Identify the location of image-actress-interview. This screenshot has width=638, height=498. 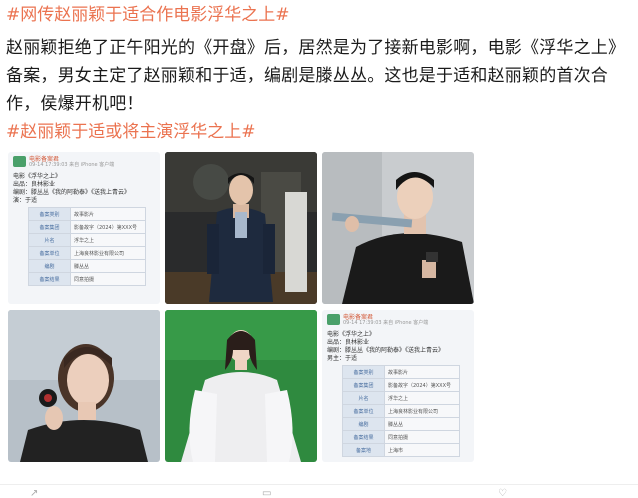
(84, 386).